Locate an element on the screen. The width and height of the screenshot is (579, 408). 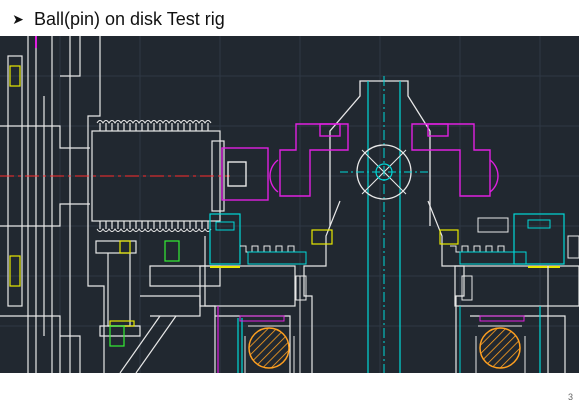
left-hatched-ball is located at coordinates (269, 349).